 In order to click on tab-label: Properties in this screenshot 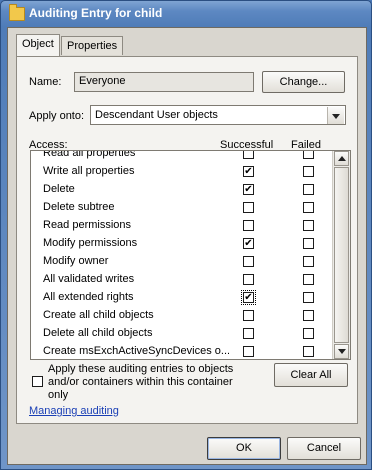, I will do `click(92, 46)`.